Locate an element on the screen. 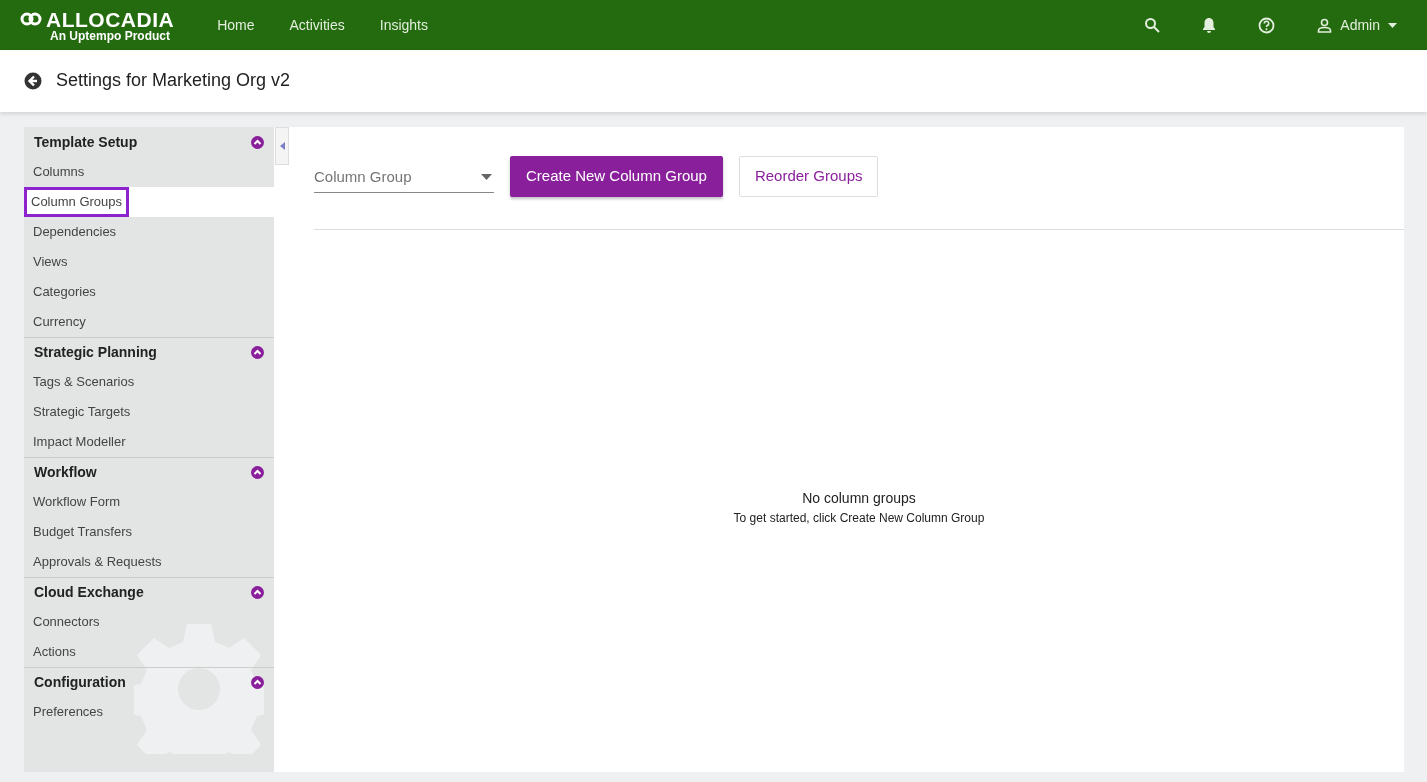 The width and height of the screenshot is (1427, 782). sidebar-item: Impact Modeller is located at coordinates (79, 442).